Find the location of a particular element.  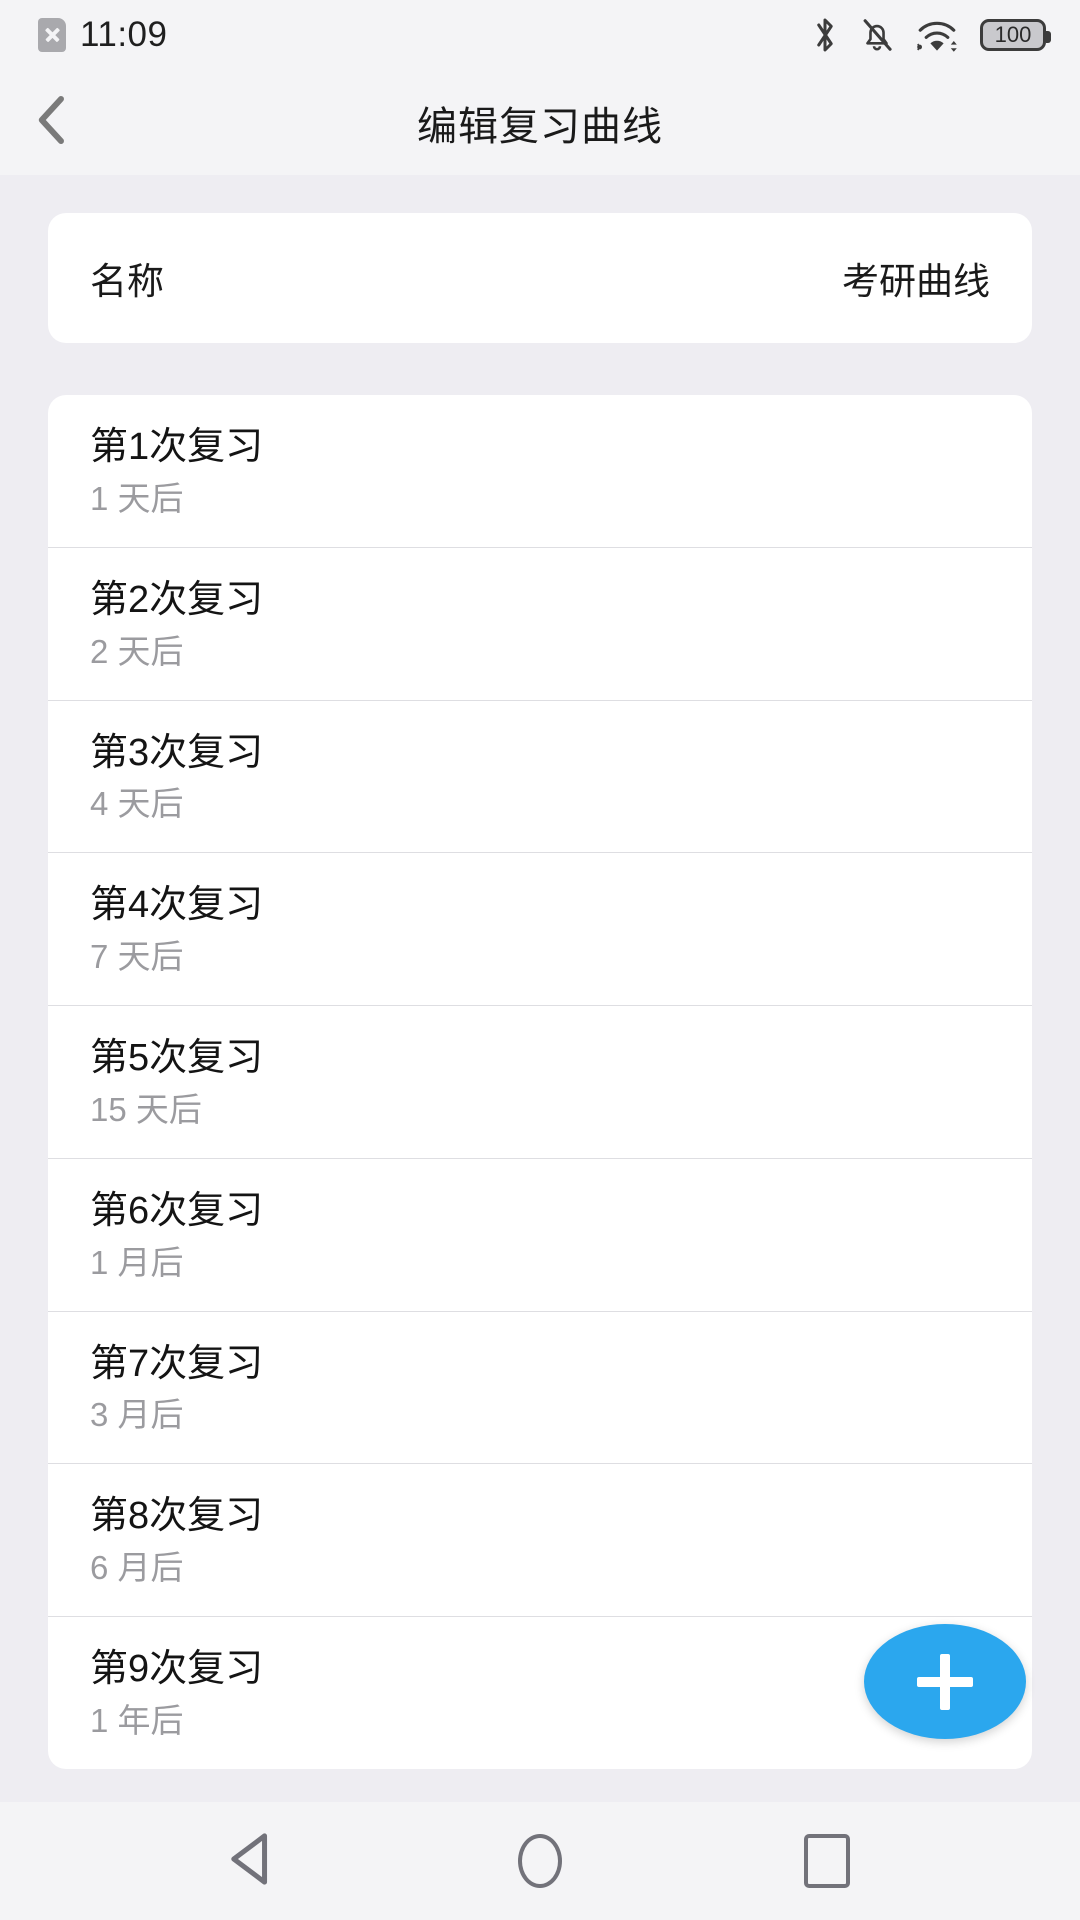

status-bar-left: 11:09 is located at coordinates (103, 35).